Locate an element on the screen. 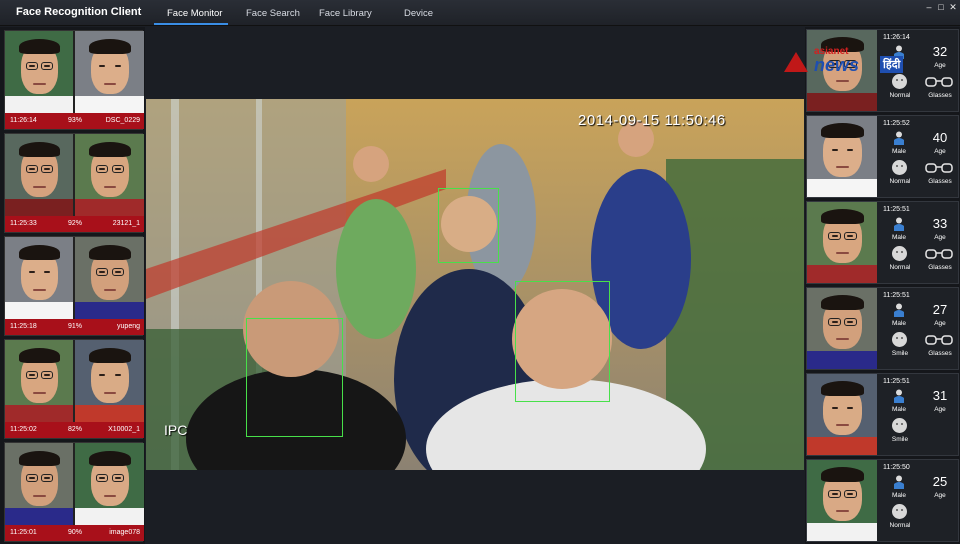 The image size is (960, 544). match-score: 92% is located at coordinates (75, 223).